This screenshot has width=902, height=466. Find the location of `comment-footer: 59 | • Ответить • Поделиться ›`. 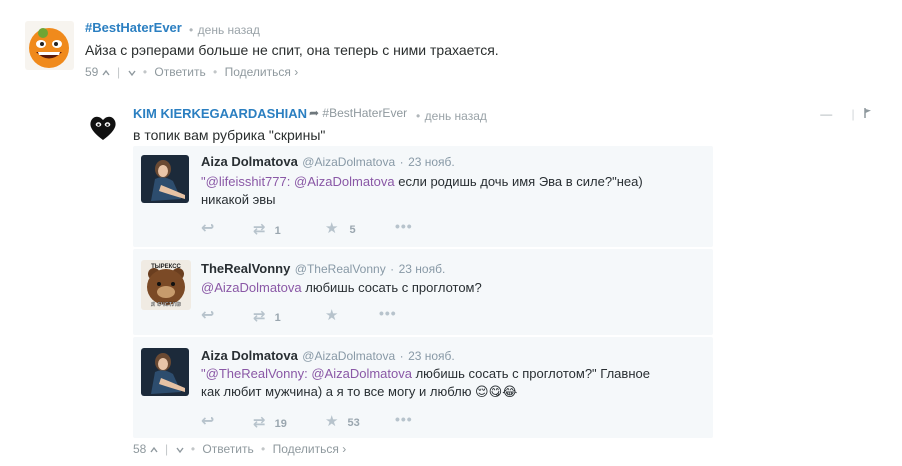

comment-footer: 59 | • Ответить • Поделиться › is located at coordinates (191, 72).